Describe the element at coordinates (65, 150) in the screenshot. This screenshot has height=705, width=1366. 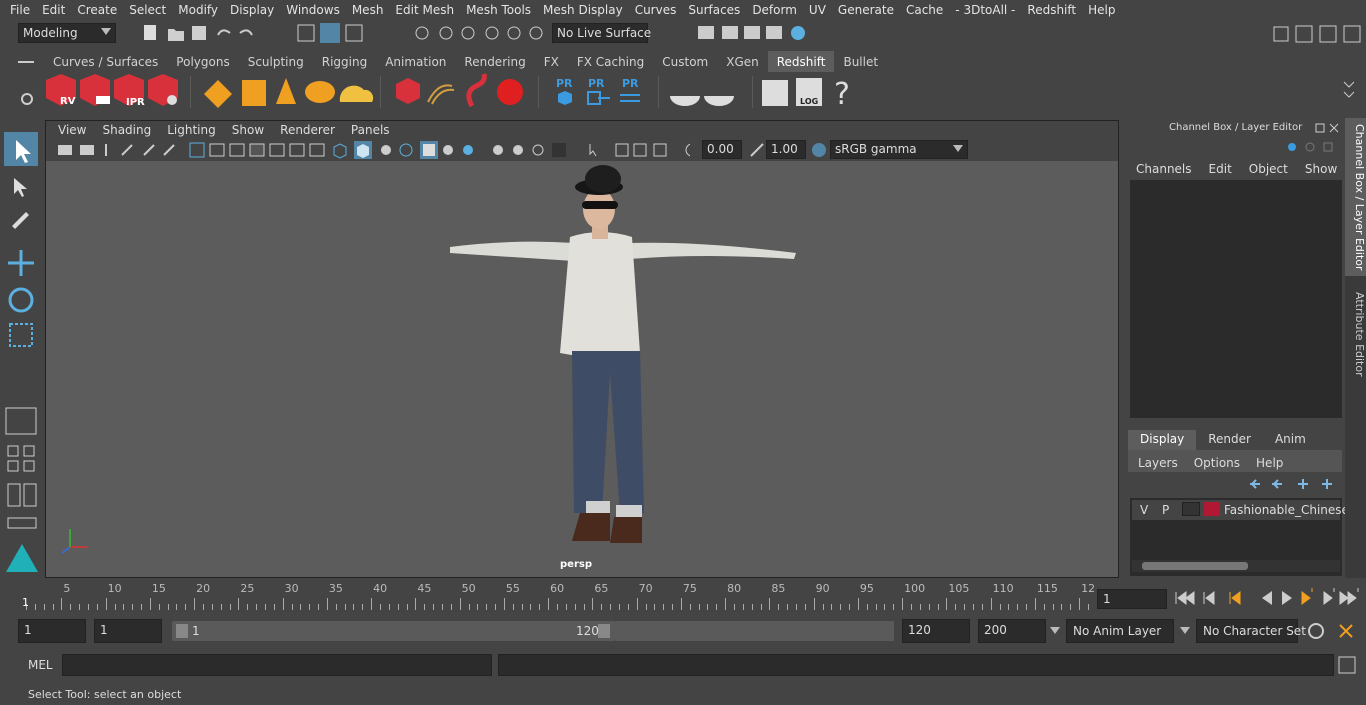
I see `camera-select-icon` at that location.